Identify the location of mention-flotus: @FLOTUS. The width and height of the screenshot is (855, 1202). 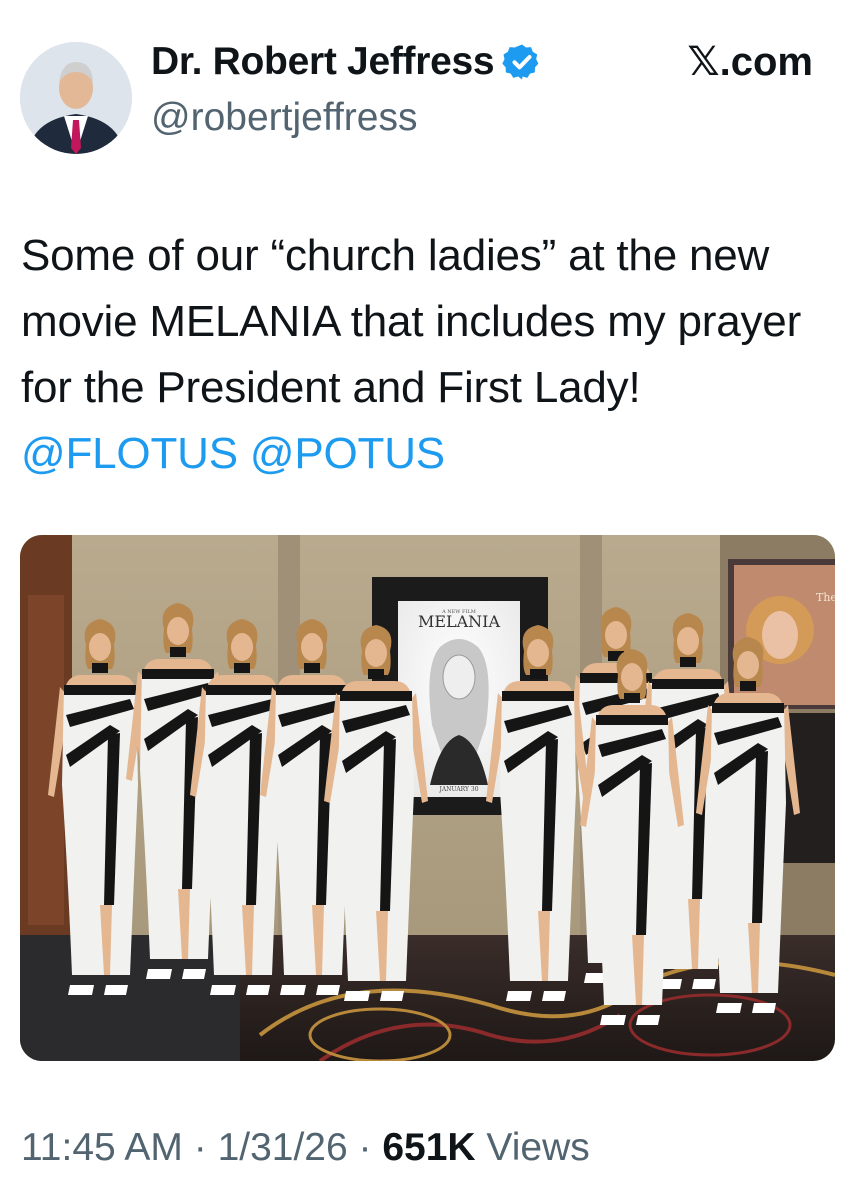
(129, 453).